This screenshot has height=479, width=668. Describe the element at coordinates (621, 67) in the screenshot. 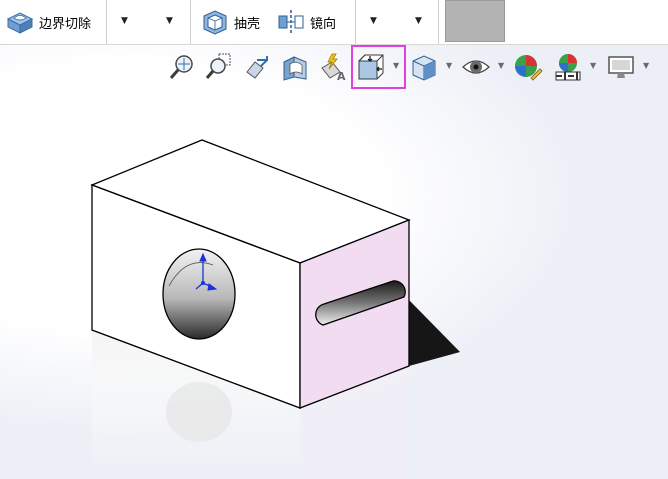

I see `view-settings-icon` at that location.